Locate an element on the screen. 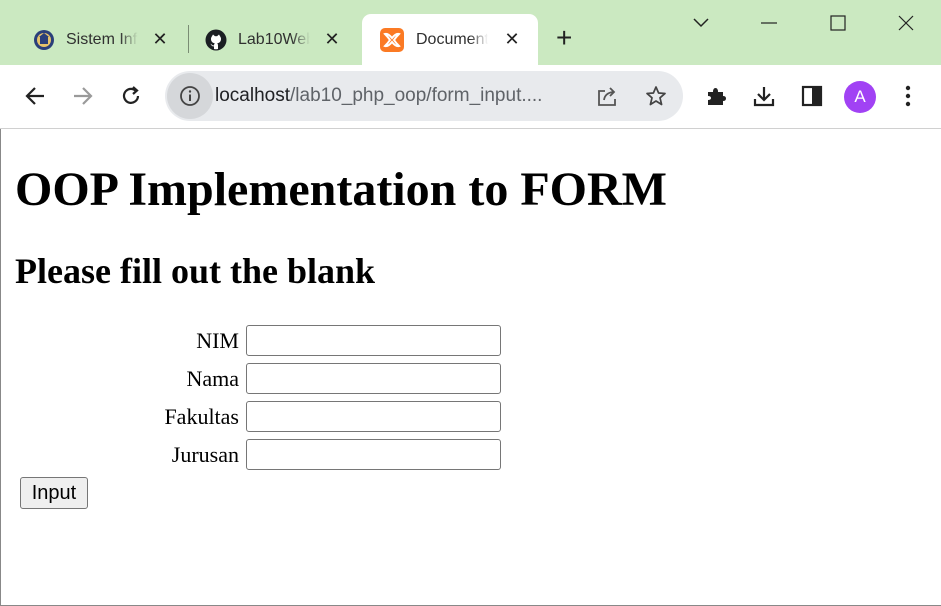 The image size is (941, 606). jurusan-label: Jurusan is located at coordinates (205, 454).